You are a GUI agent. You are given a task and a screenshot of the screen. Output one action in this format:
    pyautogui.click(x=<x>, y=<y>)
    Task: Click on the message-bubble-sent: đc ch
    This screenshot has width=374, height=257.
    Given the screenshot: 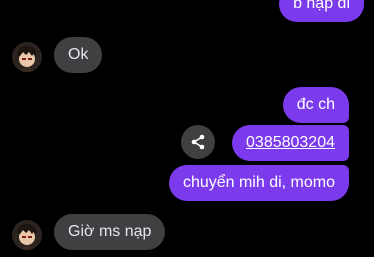 What is the action you would take?
    pyautogui.click(x=315, y=105)
    